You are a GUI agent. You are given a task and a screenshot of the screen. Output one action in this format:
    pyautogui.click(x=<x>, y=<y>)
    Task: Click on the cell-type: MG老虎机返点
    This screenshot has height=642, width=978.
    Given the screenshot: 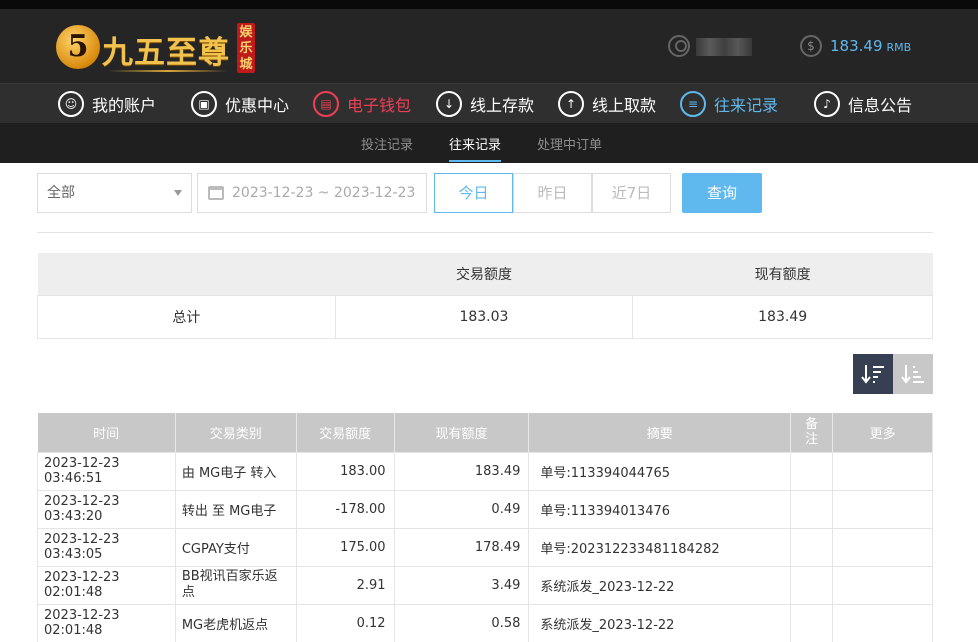 What is the action you would take?
    pyautogui.click(x=235, y=622)
    